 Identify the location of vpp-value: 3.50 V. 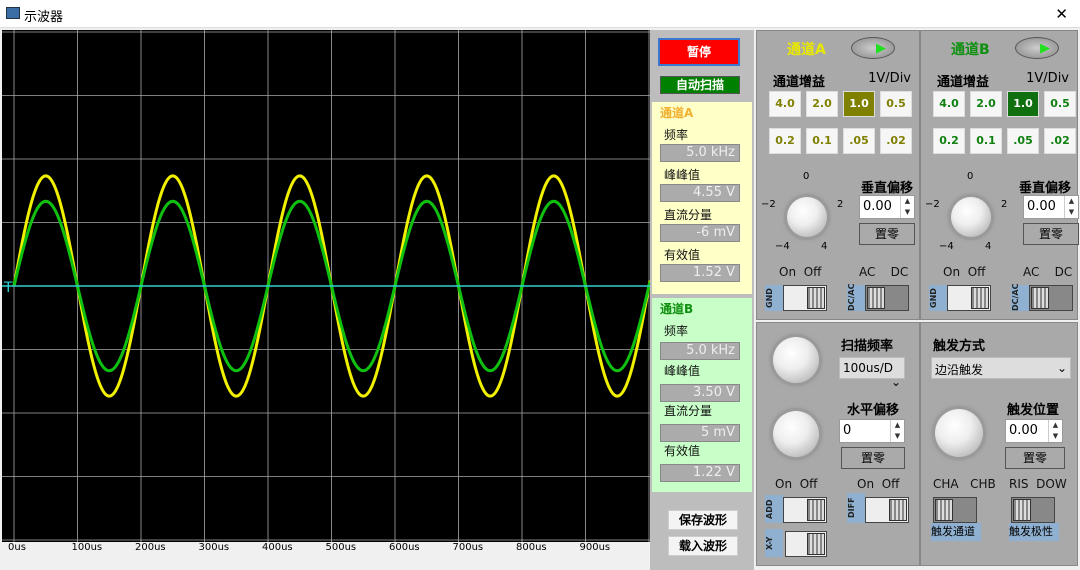
(700, 393).